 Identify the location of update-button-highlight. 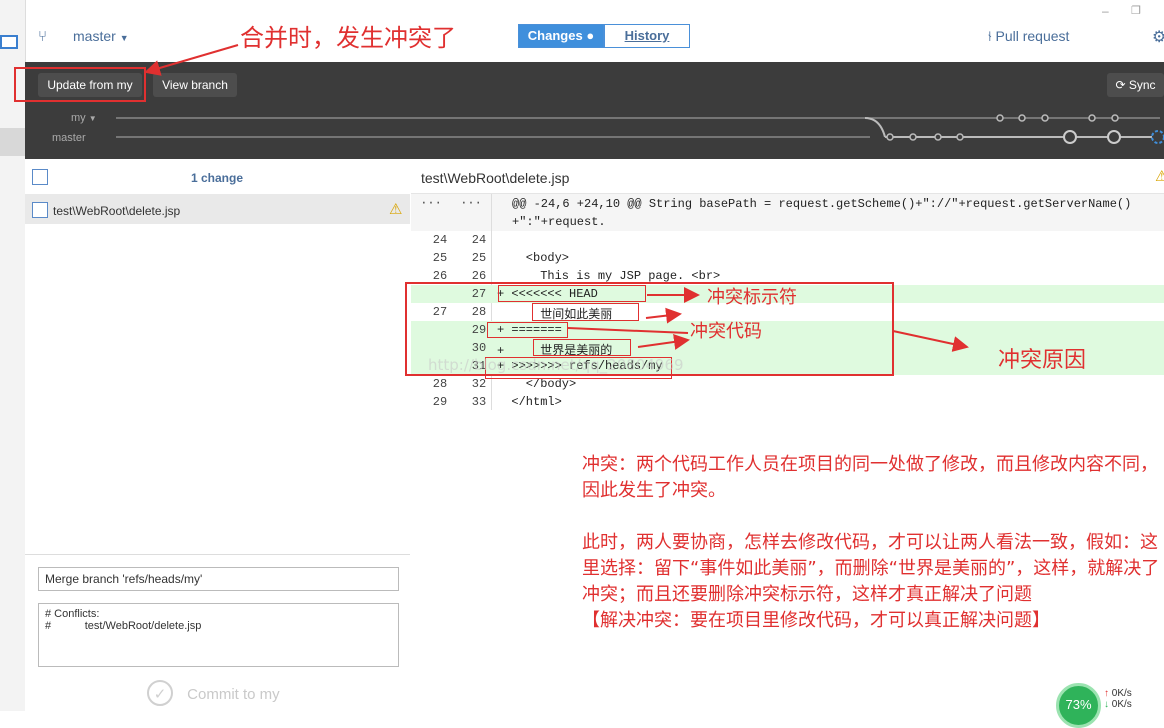
(80, 84).